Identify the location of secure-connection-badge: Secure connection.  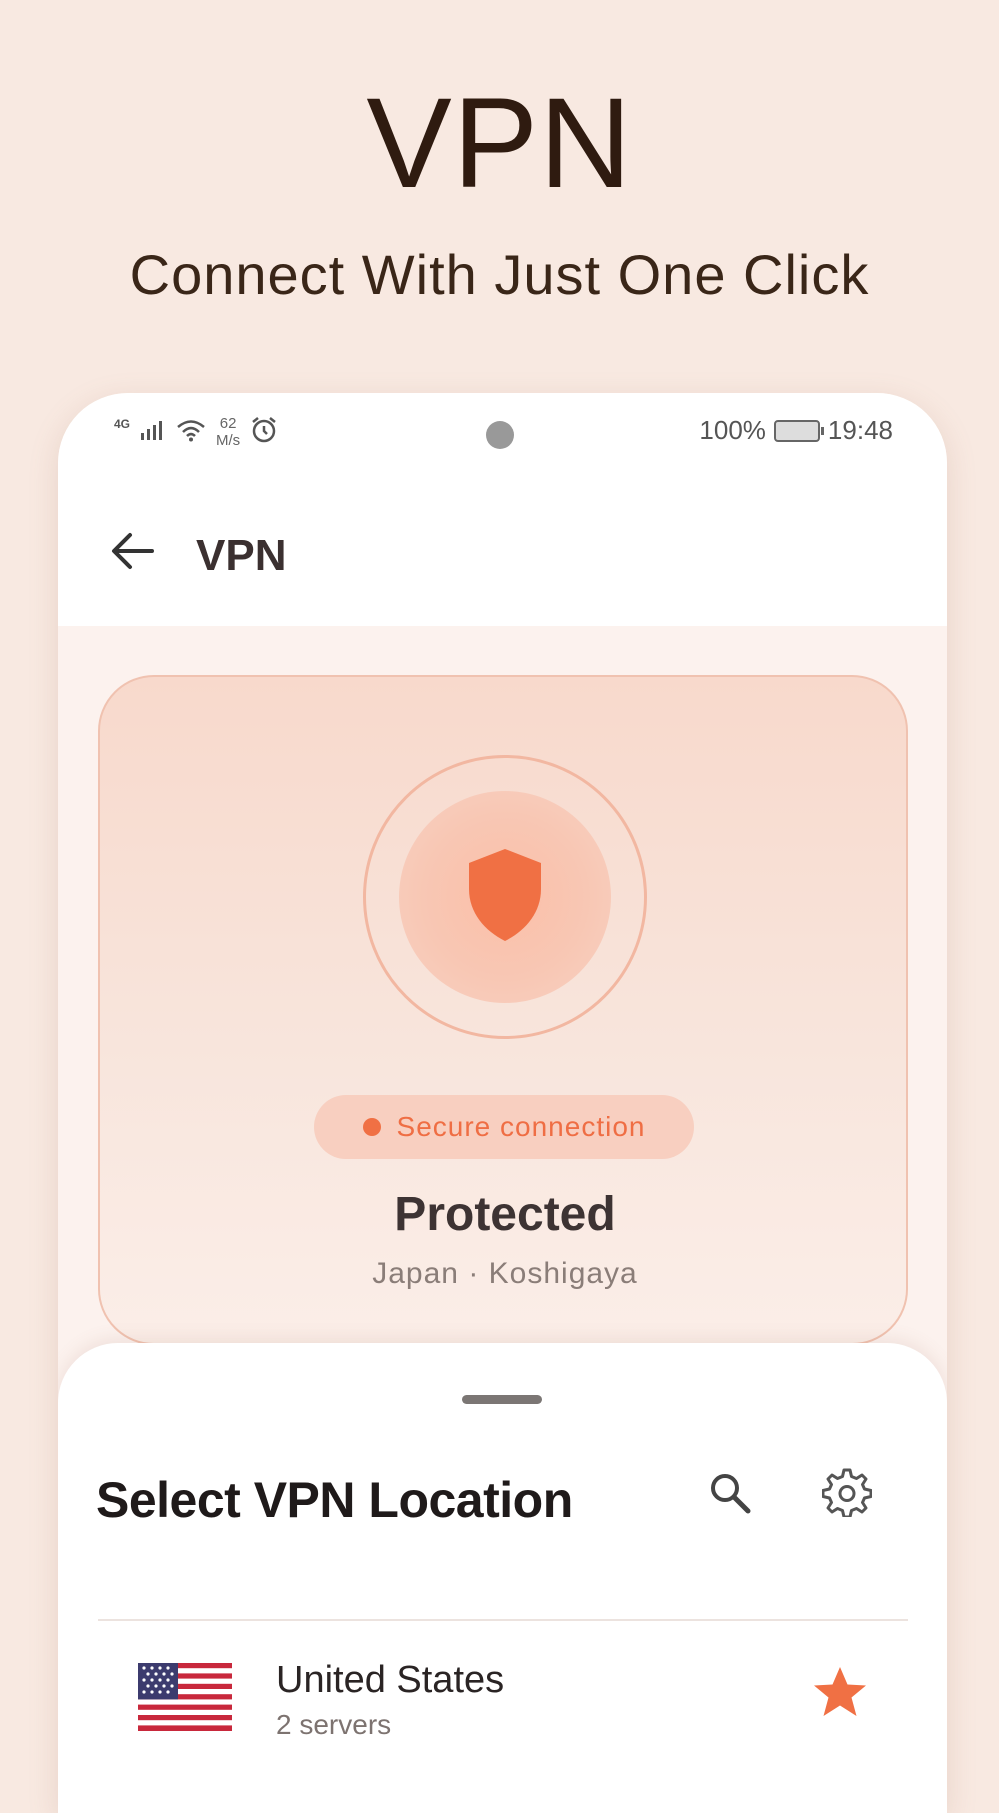
(504, 1127).